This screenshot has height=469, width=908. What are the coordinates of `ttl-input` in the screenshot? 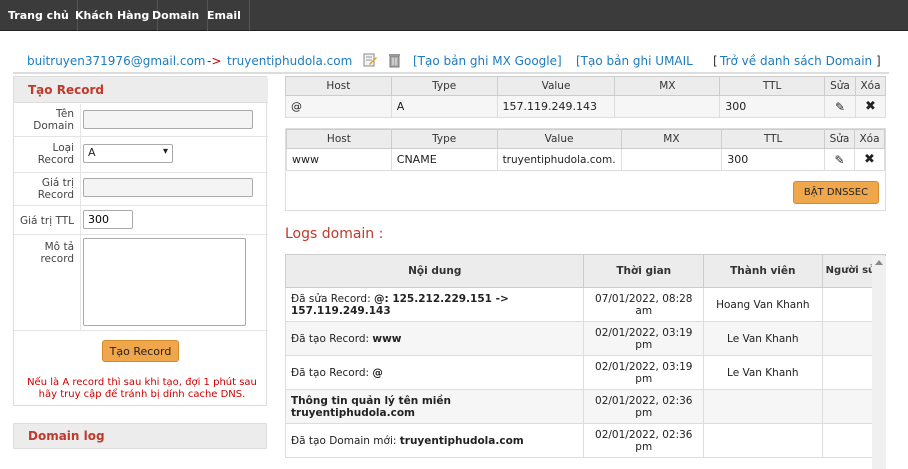 It's located at (108, 219).